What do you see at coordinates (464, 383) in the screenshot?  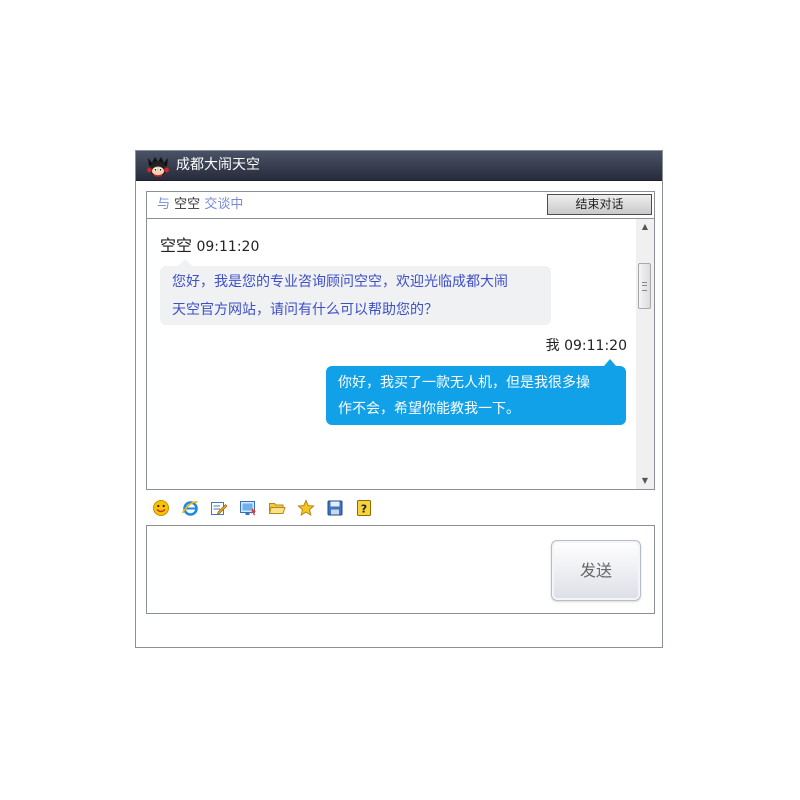 I see `message-line: 你好，我买了一款无人机，但是我很多操` at bounding box center [464, 383].